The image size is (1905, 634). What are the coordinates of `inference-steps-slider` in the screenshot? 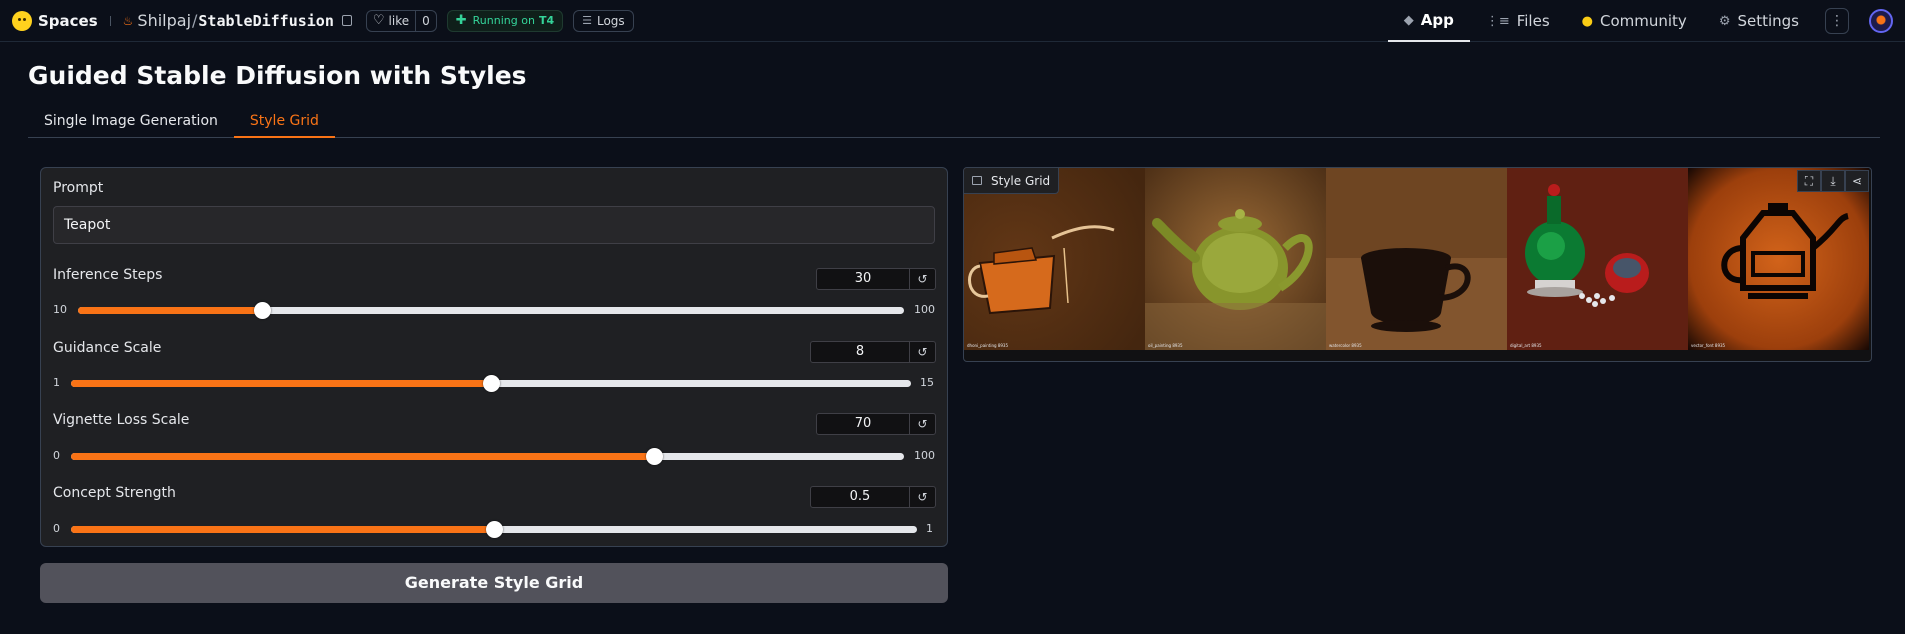 It's located at (491, 310).